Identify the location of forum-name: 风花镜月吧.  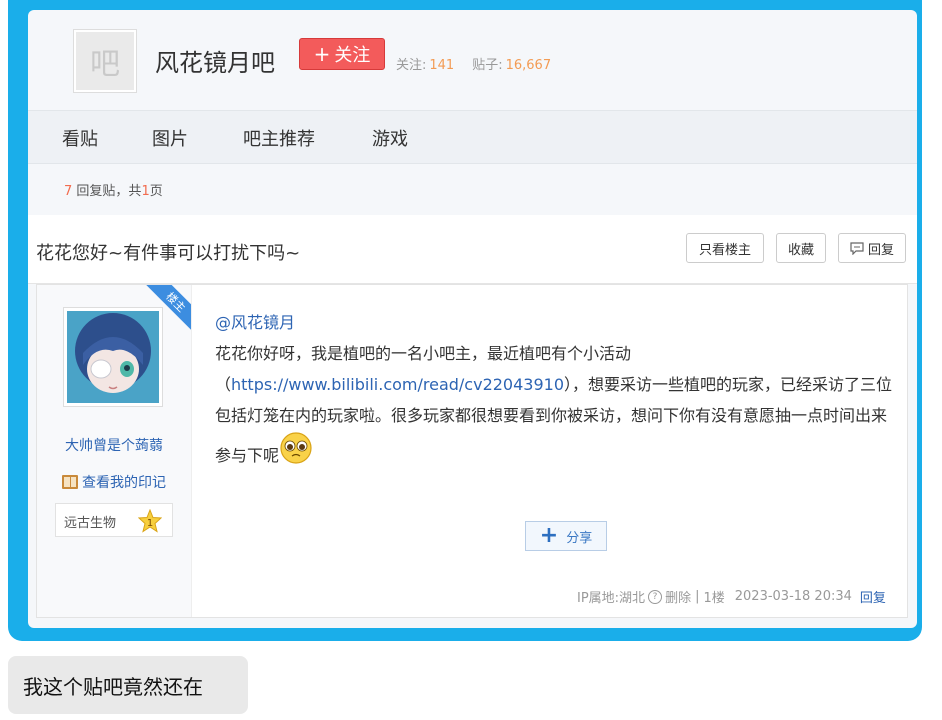
(215, 60).